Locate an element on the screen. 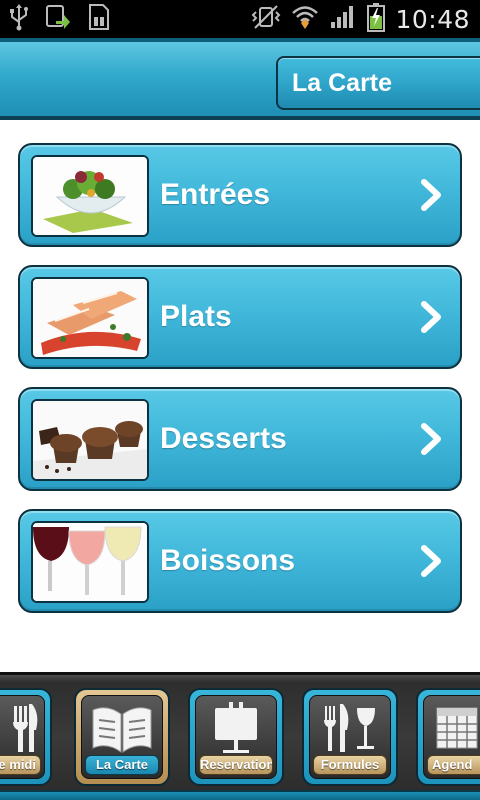 The image size is (480, 800). status-system: 10:48 is located at coordinates (360, 19).